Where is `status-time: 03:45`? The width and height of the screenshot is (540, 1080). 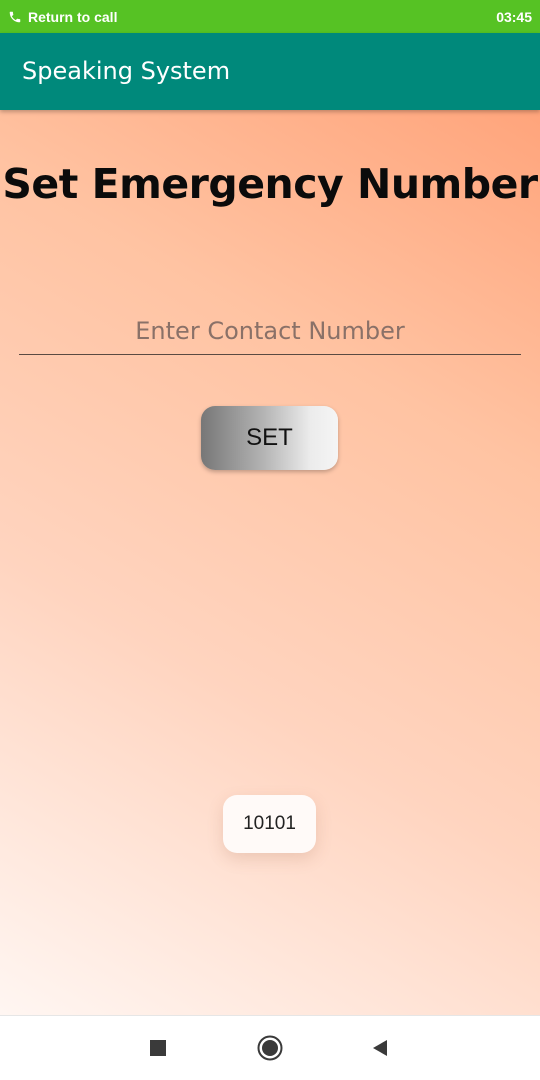
status-time: 03:45 is located at coordinates (514, 16).